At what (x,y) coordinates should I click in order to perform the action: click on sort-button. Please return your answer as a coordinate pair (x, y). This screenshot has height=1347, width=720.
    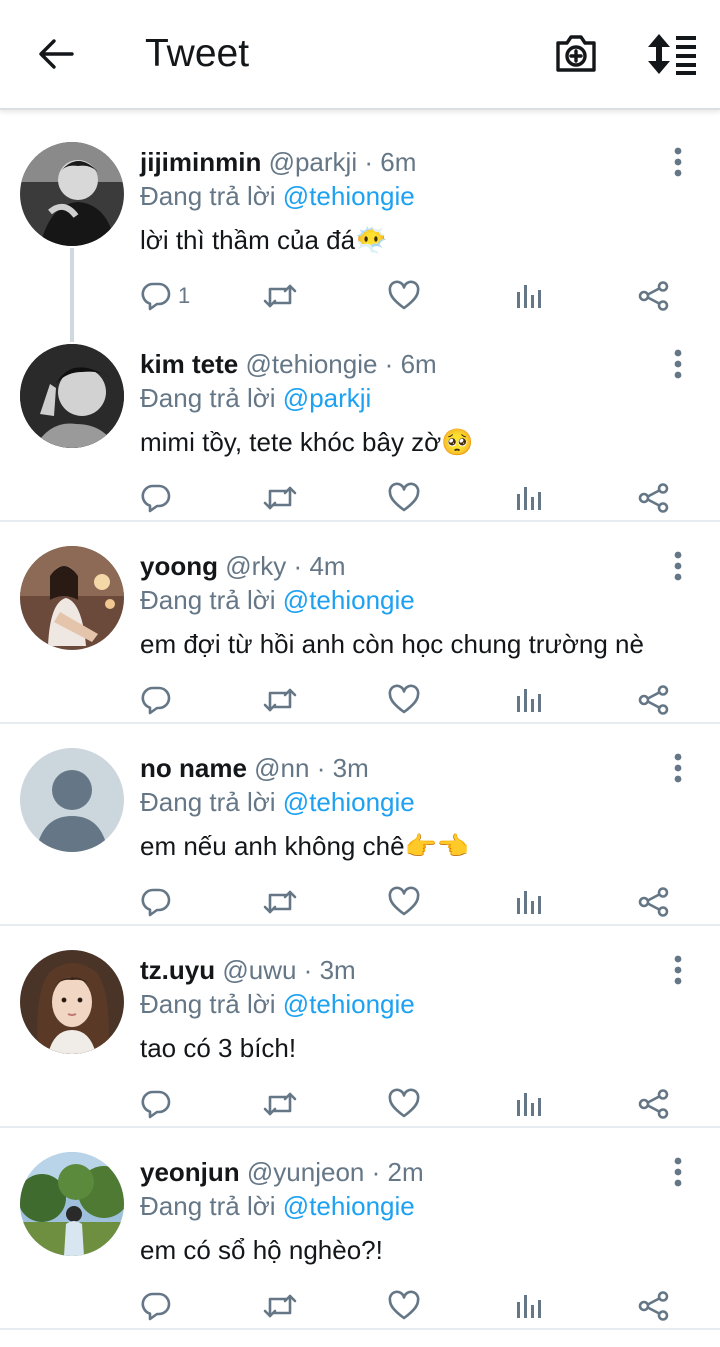
    Looking at the image, I should click on (672, 54).